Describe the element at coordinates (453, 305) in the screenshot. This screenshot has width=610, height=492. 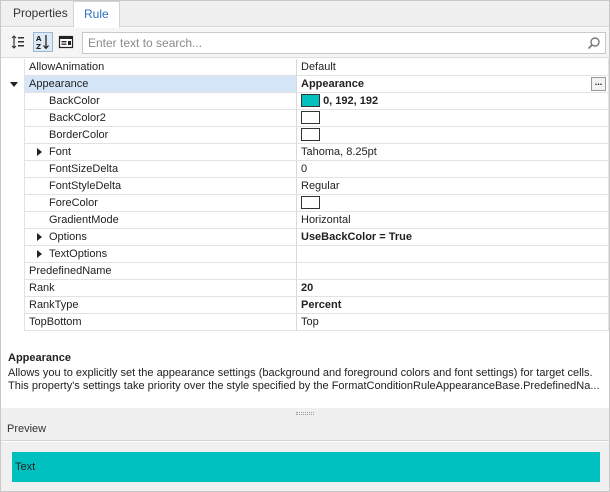
I see `property-value: Percent` at that location.